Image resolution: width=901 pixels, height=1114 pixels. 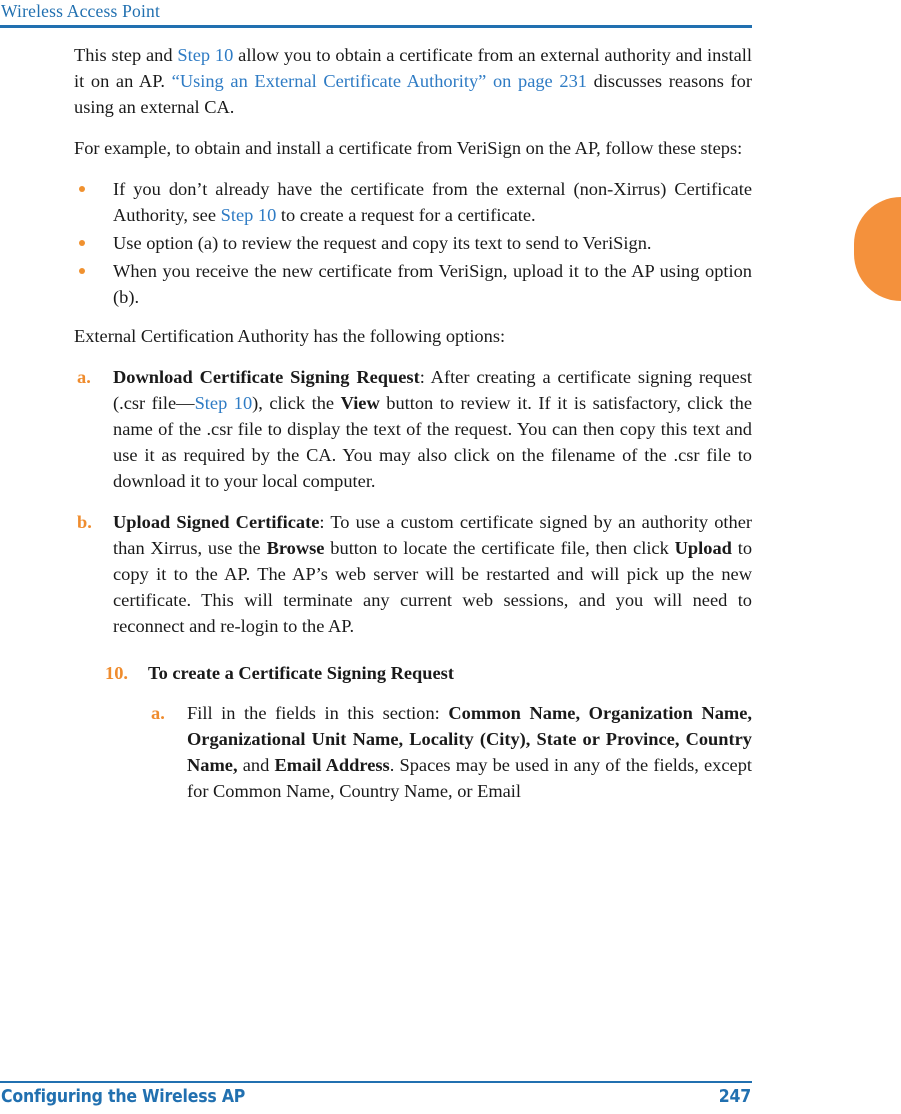 What do you see at coordinates (266, 377) in the screenshot?
I see `option-a-title: Download Certificate Signing Request` at bounding box center [266, 377].